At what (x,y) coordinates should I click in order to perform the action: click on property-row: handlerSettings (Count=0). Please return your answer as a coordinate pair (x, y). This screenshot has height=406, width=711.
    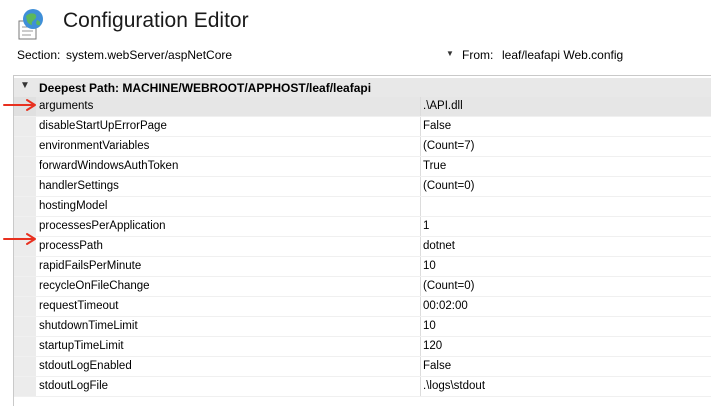
    Looking at the image, I should click on (362, 187).